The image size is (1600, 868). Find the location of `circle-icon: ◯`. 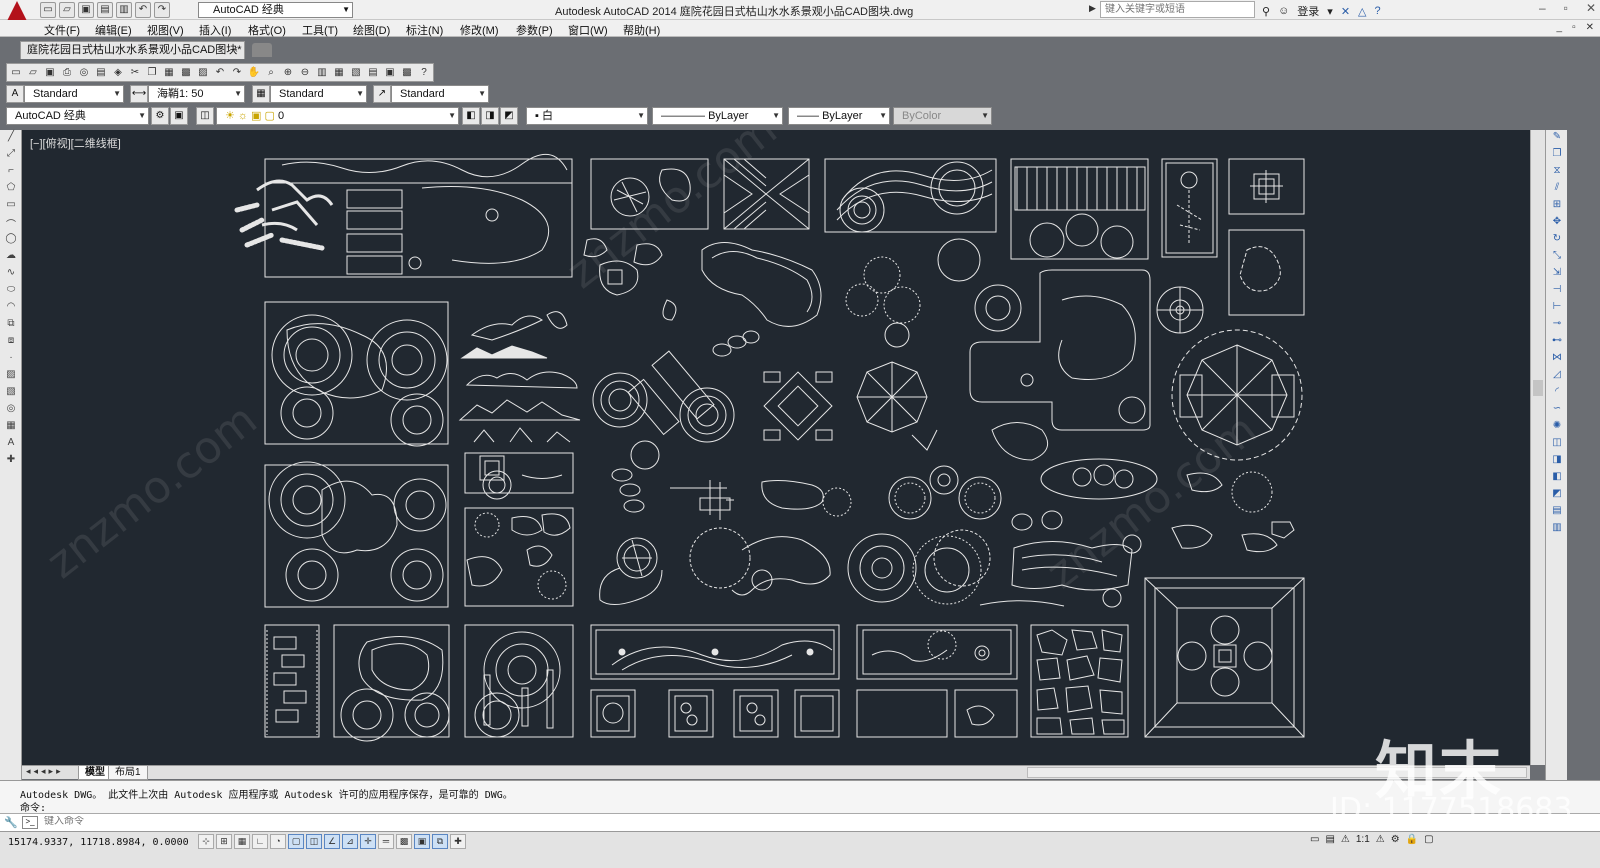

circle-icon: ◯ is located at coordinates (11, 241).